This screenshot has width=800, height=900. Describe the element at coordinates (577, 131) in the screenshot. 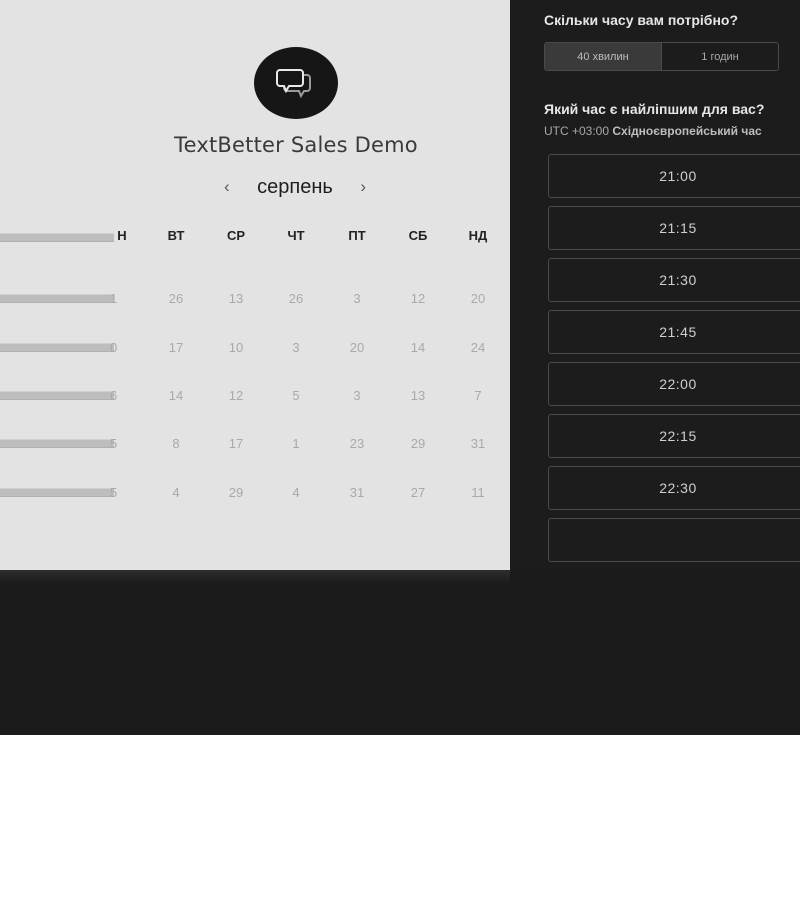

I see `timezone-offset: UTC +03:00` at that location.